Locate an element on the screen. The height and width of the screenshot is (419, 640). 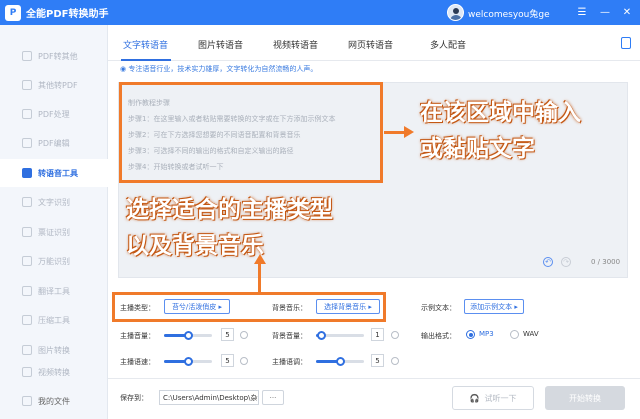
anchor-type-button: 苔兮/活泼俏皮 ▸ is located at coordinates (197, 306).